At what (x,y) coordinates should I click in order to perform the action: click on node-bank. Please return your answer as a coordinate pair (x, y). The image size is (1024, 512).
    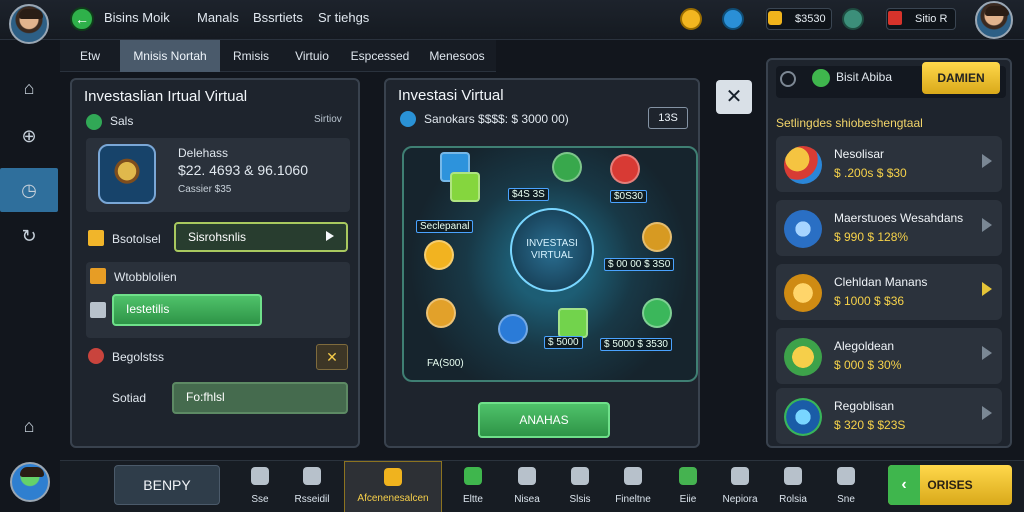
    Looking at the image, I should click on (657, 313).